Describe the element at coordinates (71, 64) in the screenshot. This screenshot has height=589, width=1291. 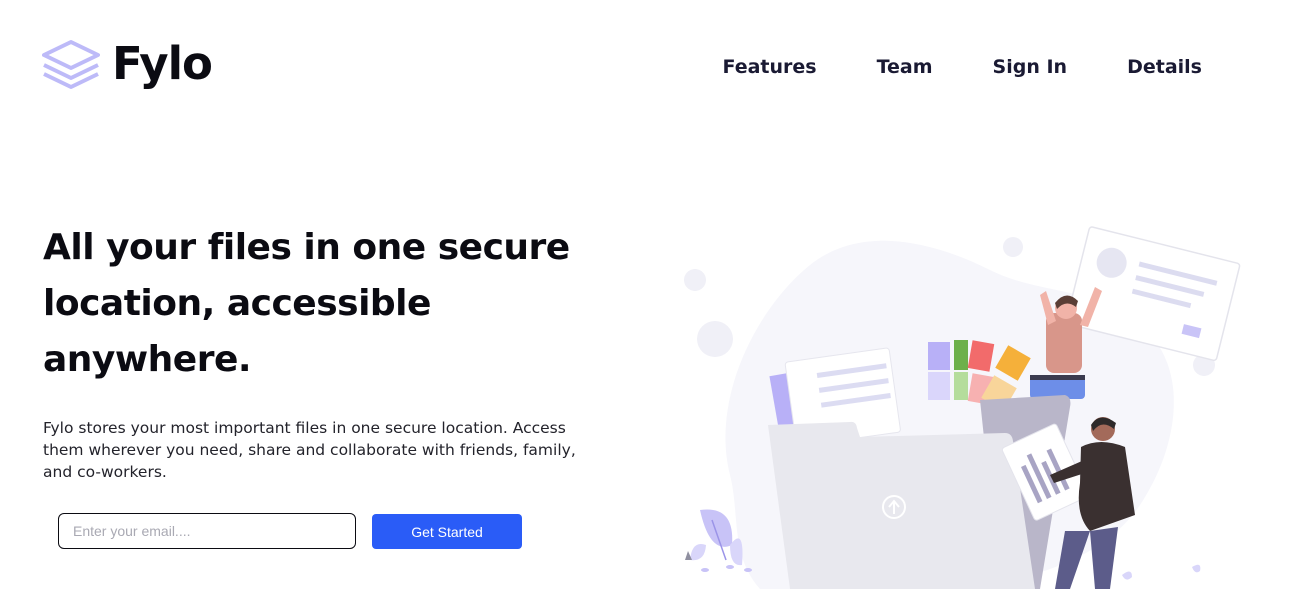
I see `stacked-layers-icon` at that location.